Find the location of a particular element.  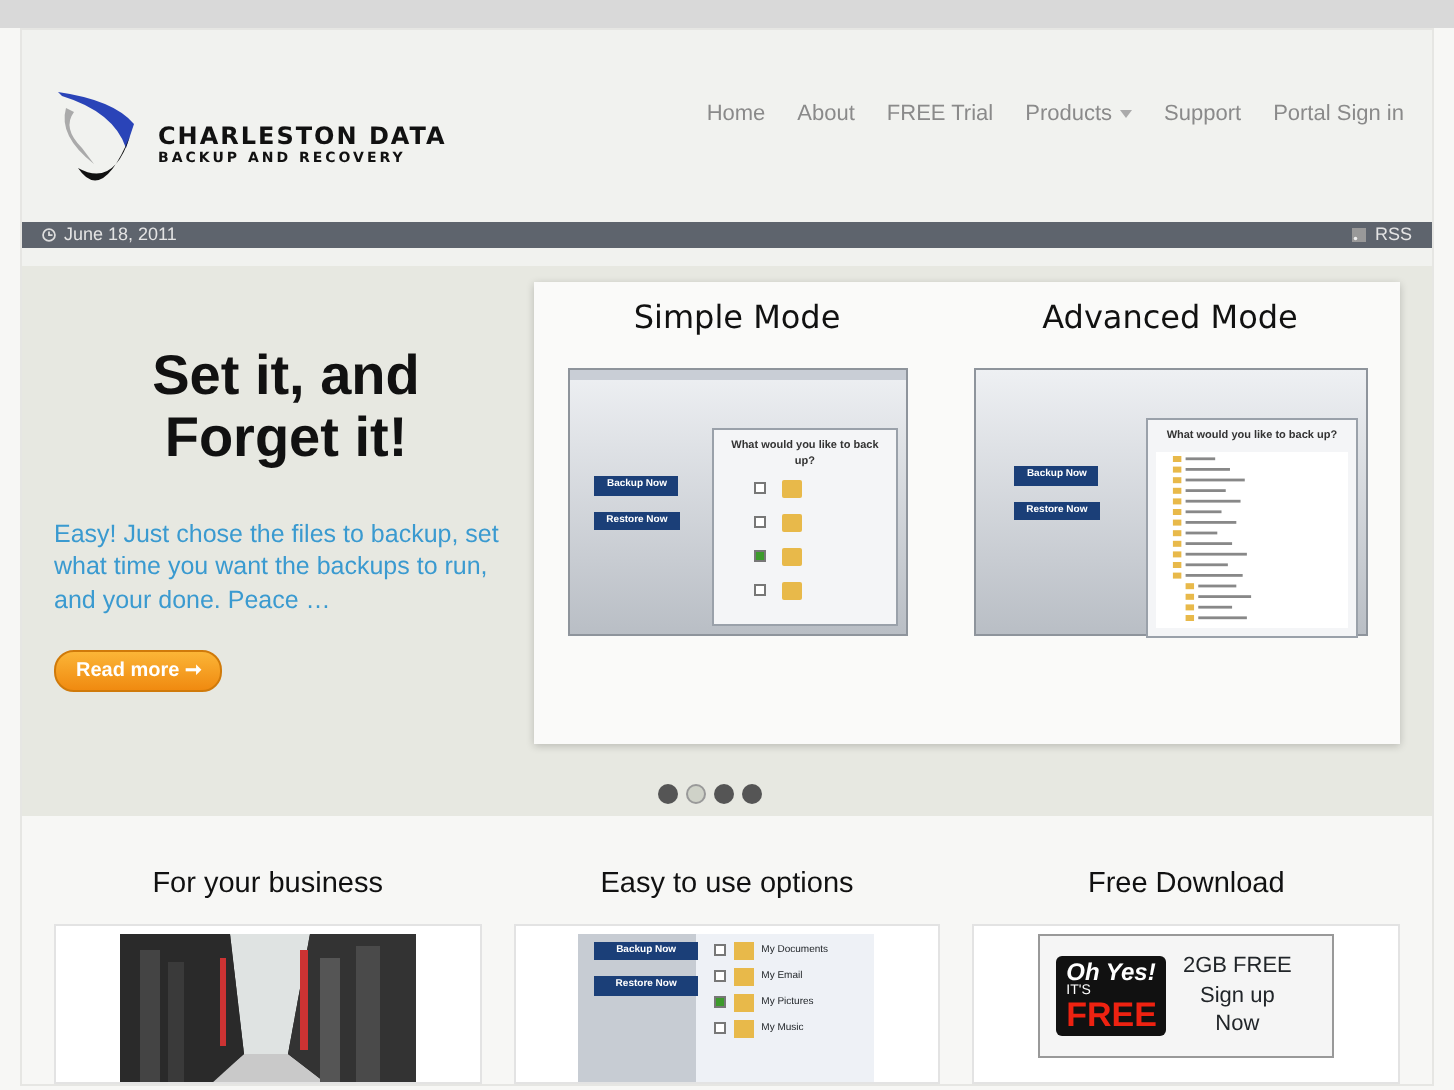

clock-icon is located at coordinates (49, 235).